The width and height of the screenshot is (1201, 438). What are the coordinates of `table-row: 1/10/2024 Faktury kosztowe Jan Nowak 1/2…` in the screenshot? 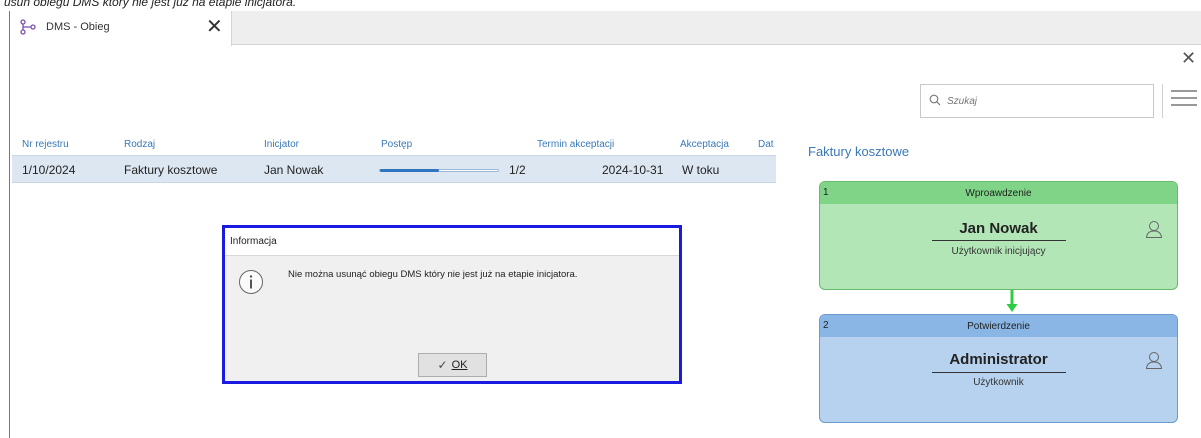 It's located at (394, 169).